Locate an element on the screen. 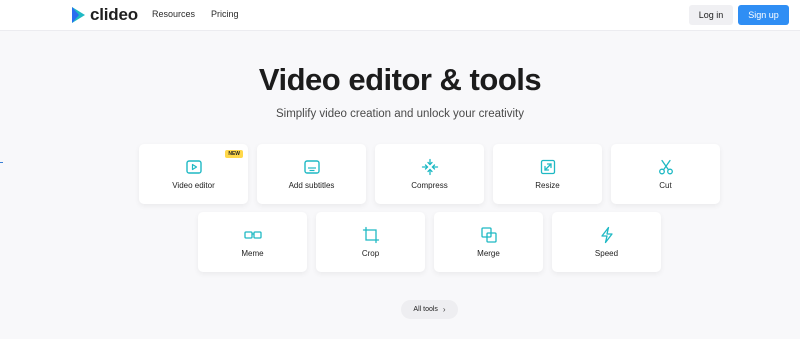  all-tools-button: All tools › is located at coordinates (429, 309).